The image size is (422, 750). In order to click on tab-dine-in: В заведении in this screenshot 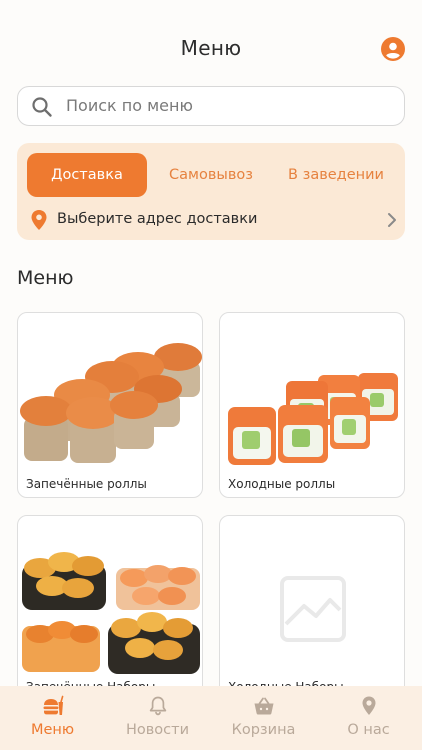, I will do `click(336, 175)`.